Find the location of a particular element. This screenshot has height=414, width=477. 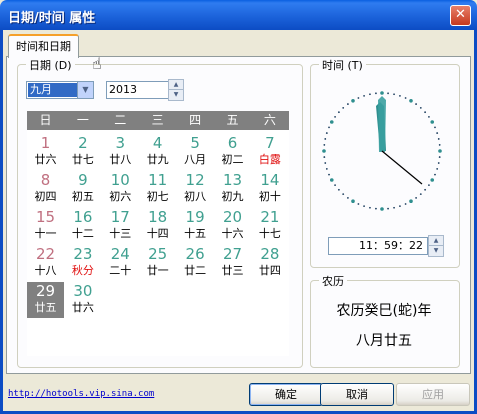

day-number: 1 is located at coordinates (45, 143).